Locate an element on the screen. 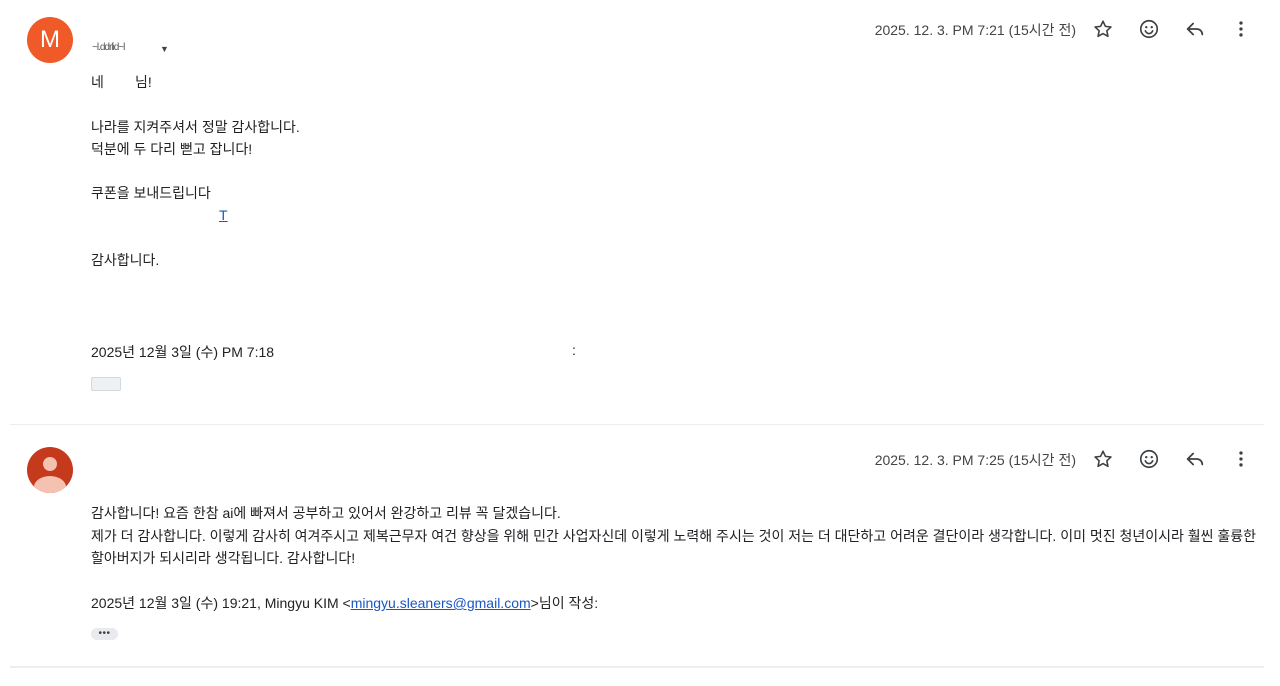  coupon-link: T is located at coordinates (223, 215).